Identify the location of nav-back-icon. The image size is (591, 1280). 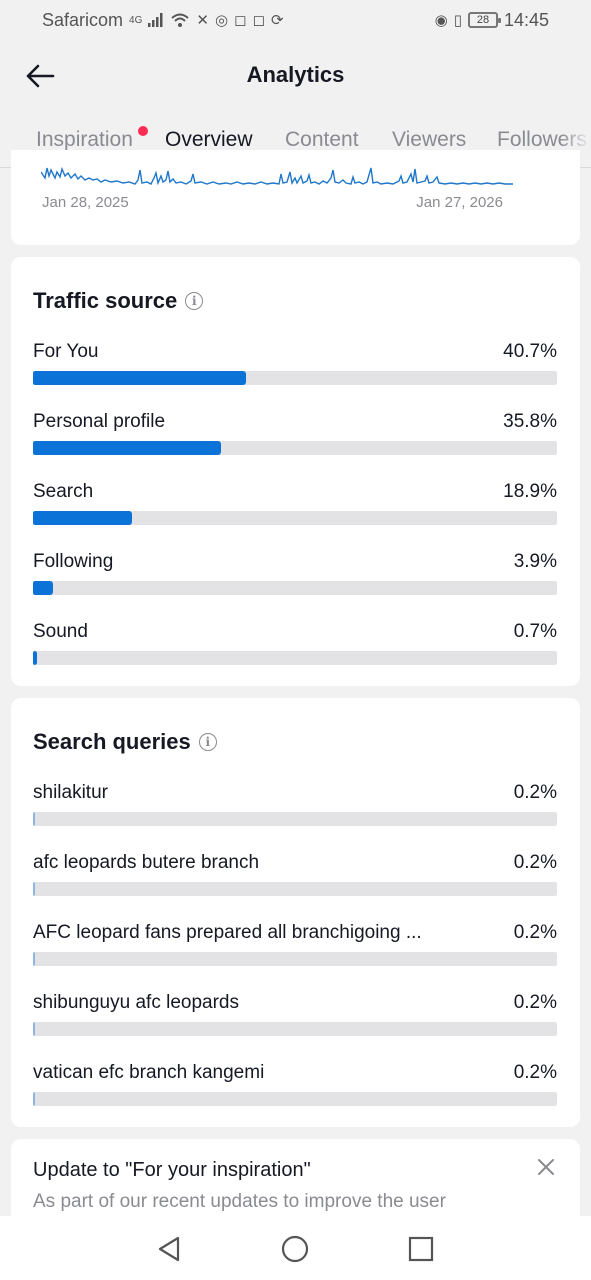
(169, 1249).